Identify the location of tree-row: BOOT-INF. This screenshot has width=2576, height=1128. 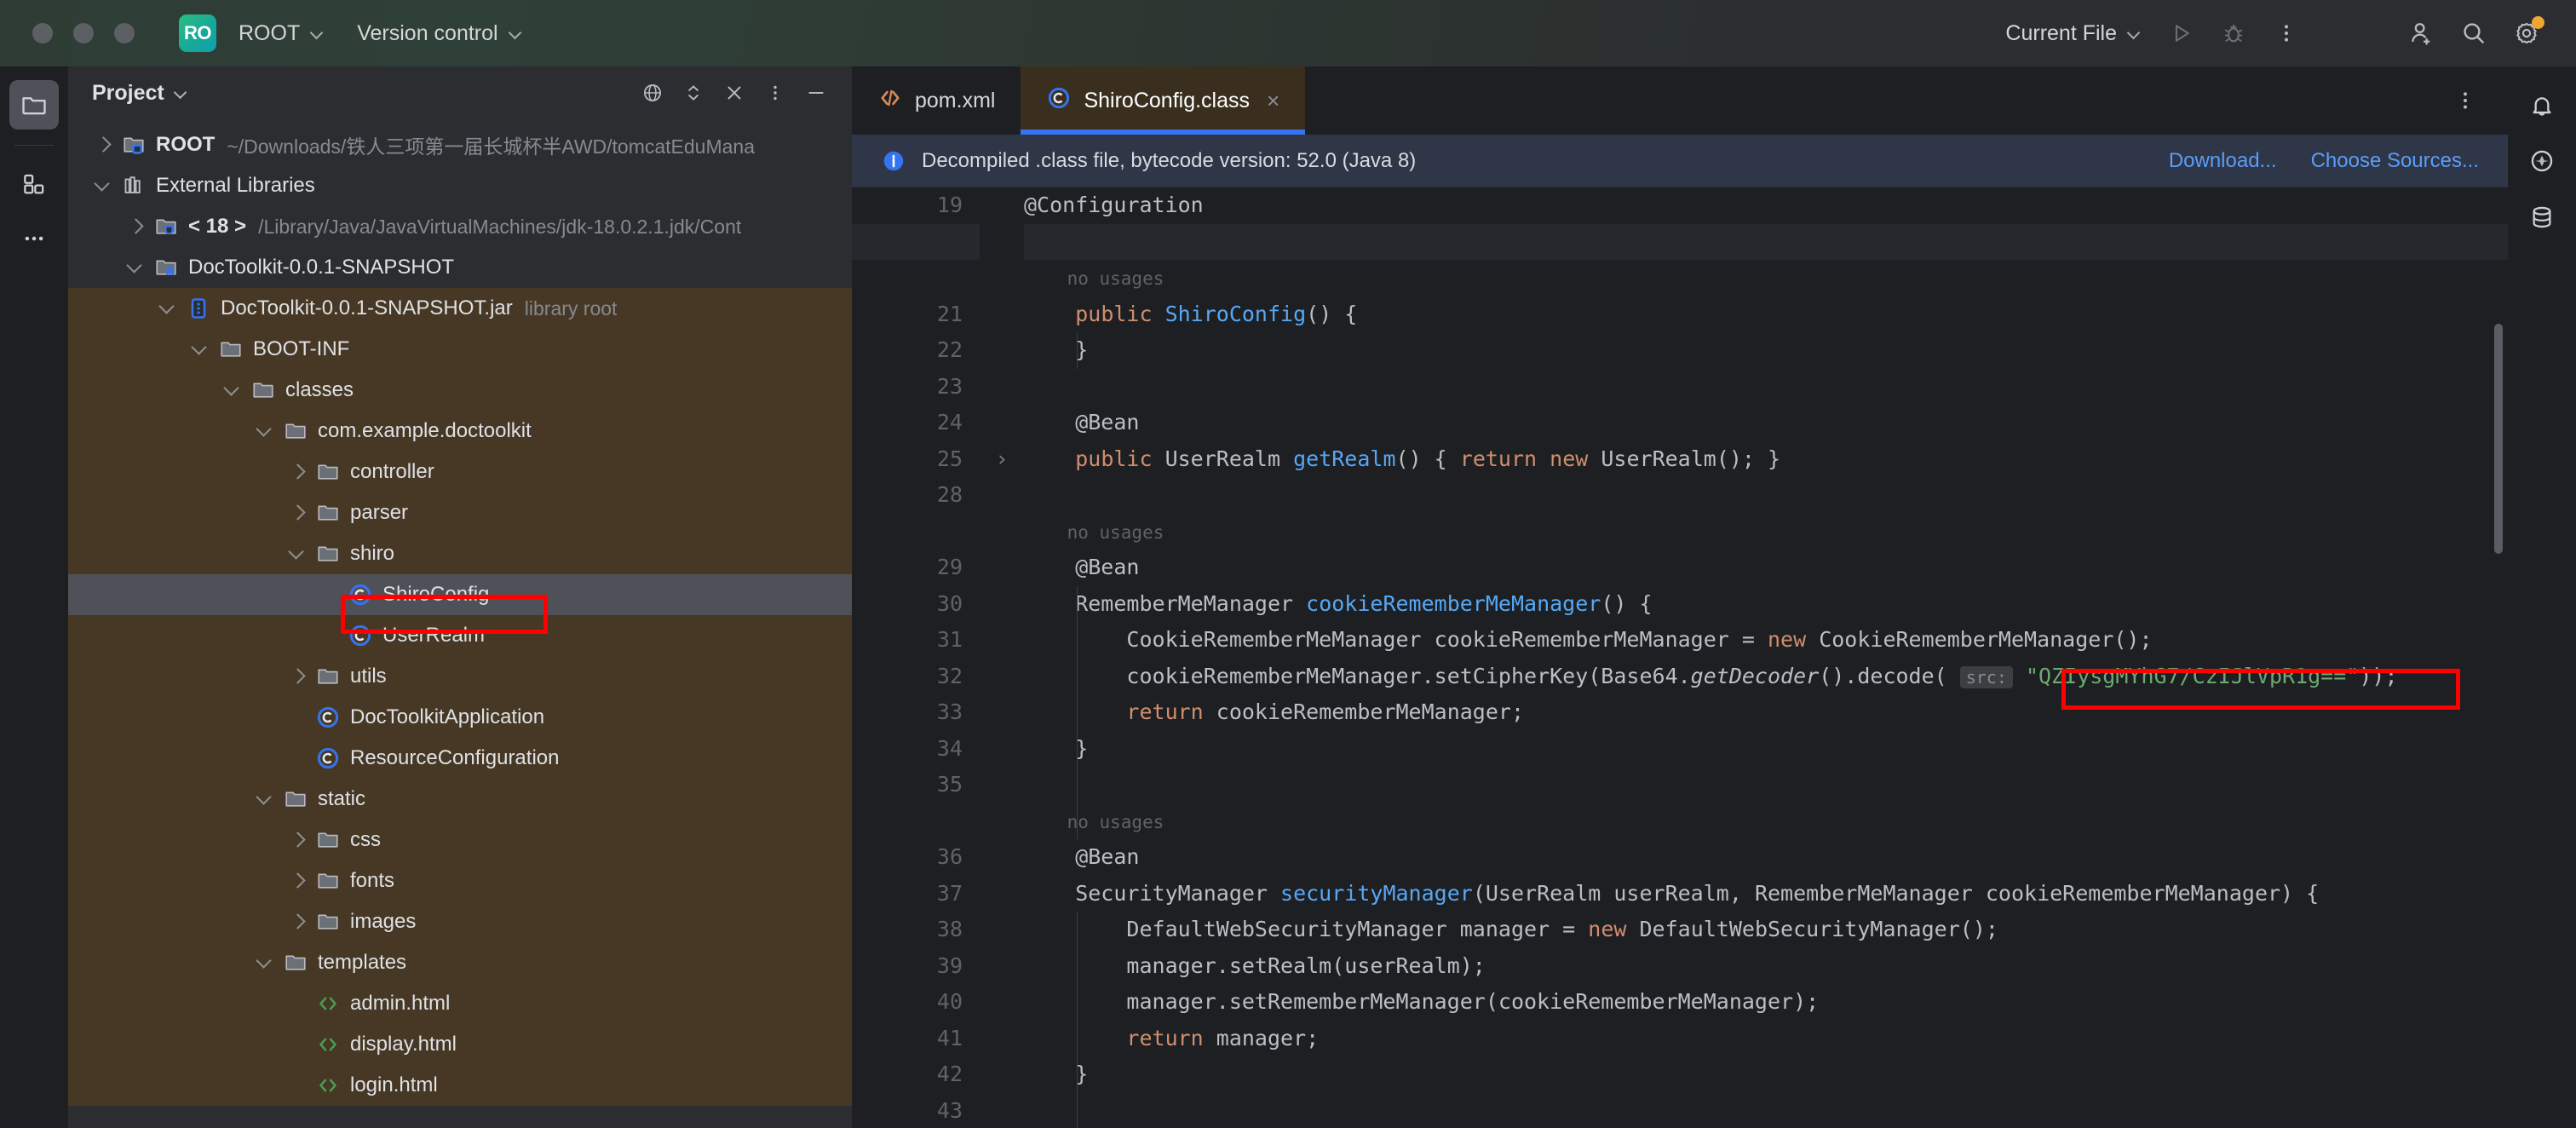
(460, 349).